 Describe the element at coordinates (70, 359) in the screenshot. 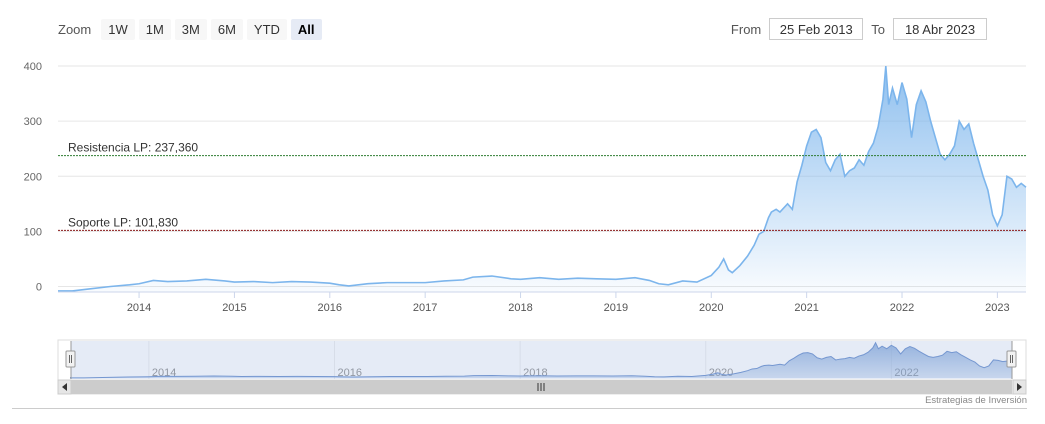

I see `navigator-left-handle` at that location.